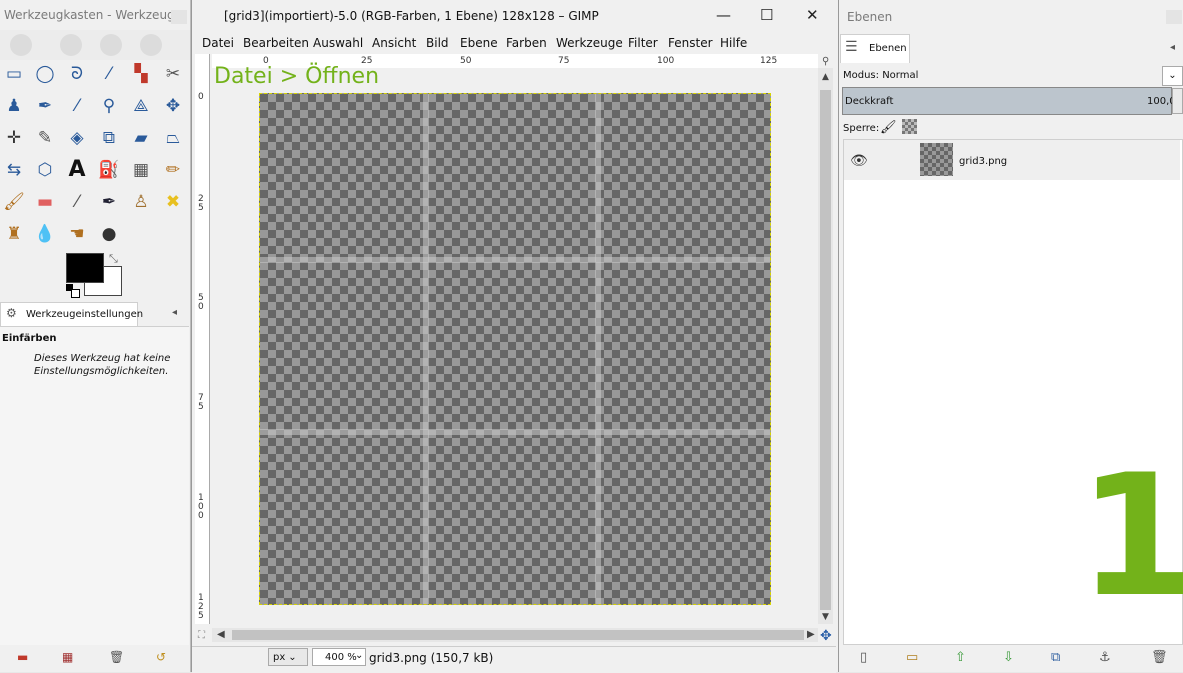 This screenshot has width=1183, height=673. What do you see at coordinates (723, 15) in the screenshot?
I see `minimize-icon: —` at bounding box center [723, 15].